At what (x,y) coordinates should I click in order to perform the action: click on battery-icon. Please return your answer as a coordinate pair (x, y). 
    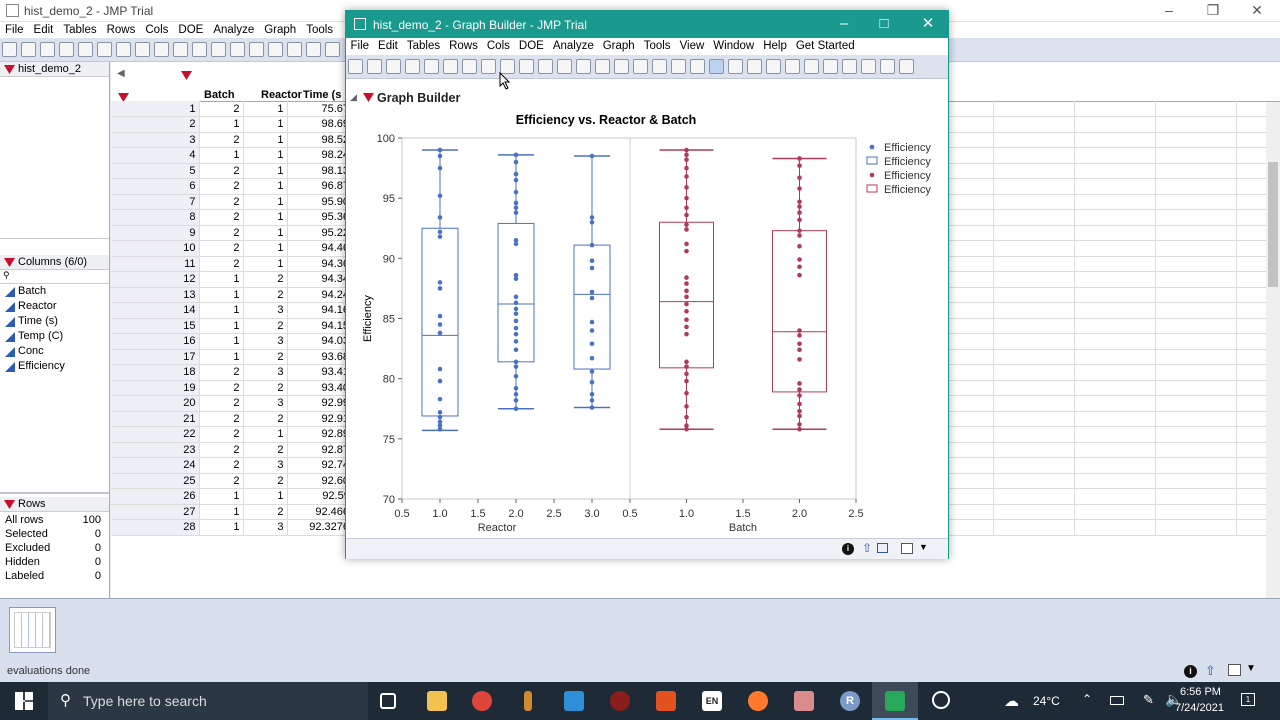
    Looking at the image, I should click on (1117, 700).